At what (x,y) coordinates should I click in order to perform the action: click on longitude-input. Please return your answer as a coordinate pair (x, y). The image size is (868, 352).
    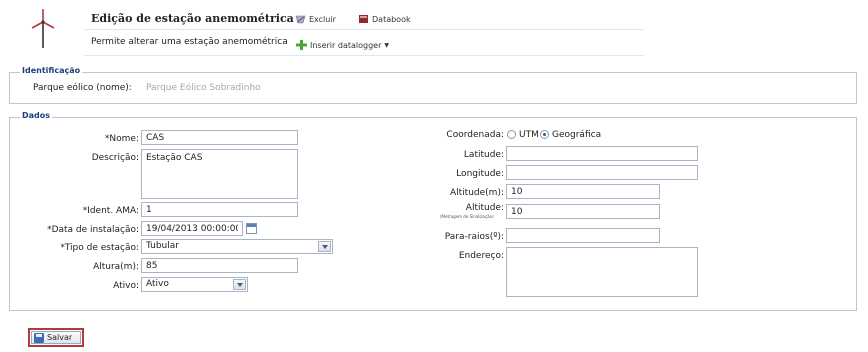
    Looking at the image, I should click on (602, 172).